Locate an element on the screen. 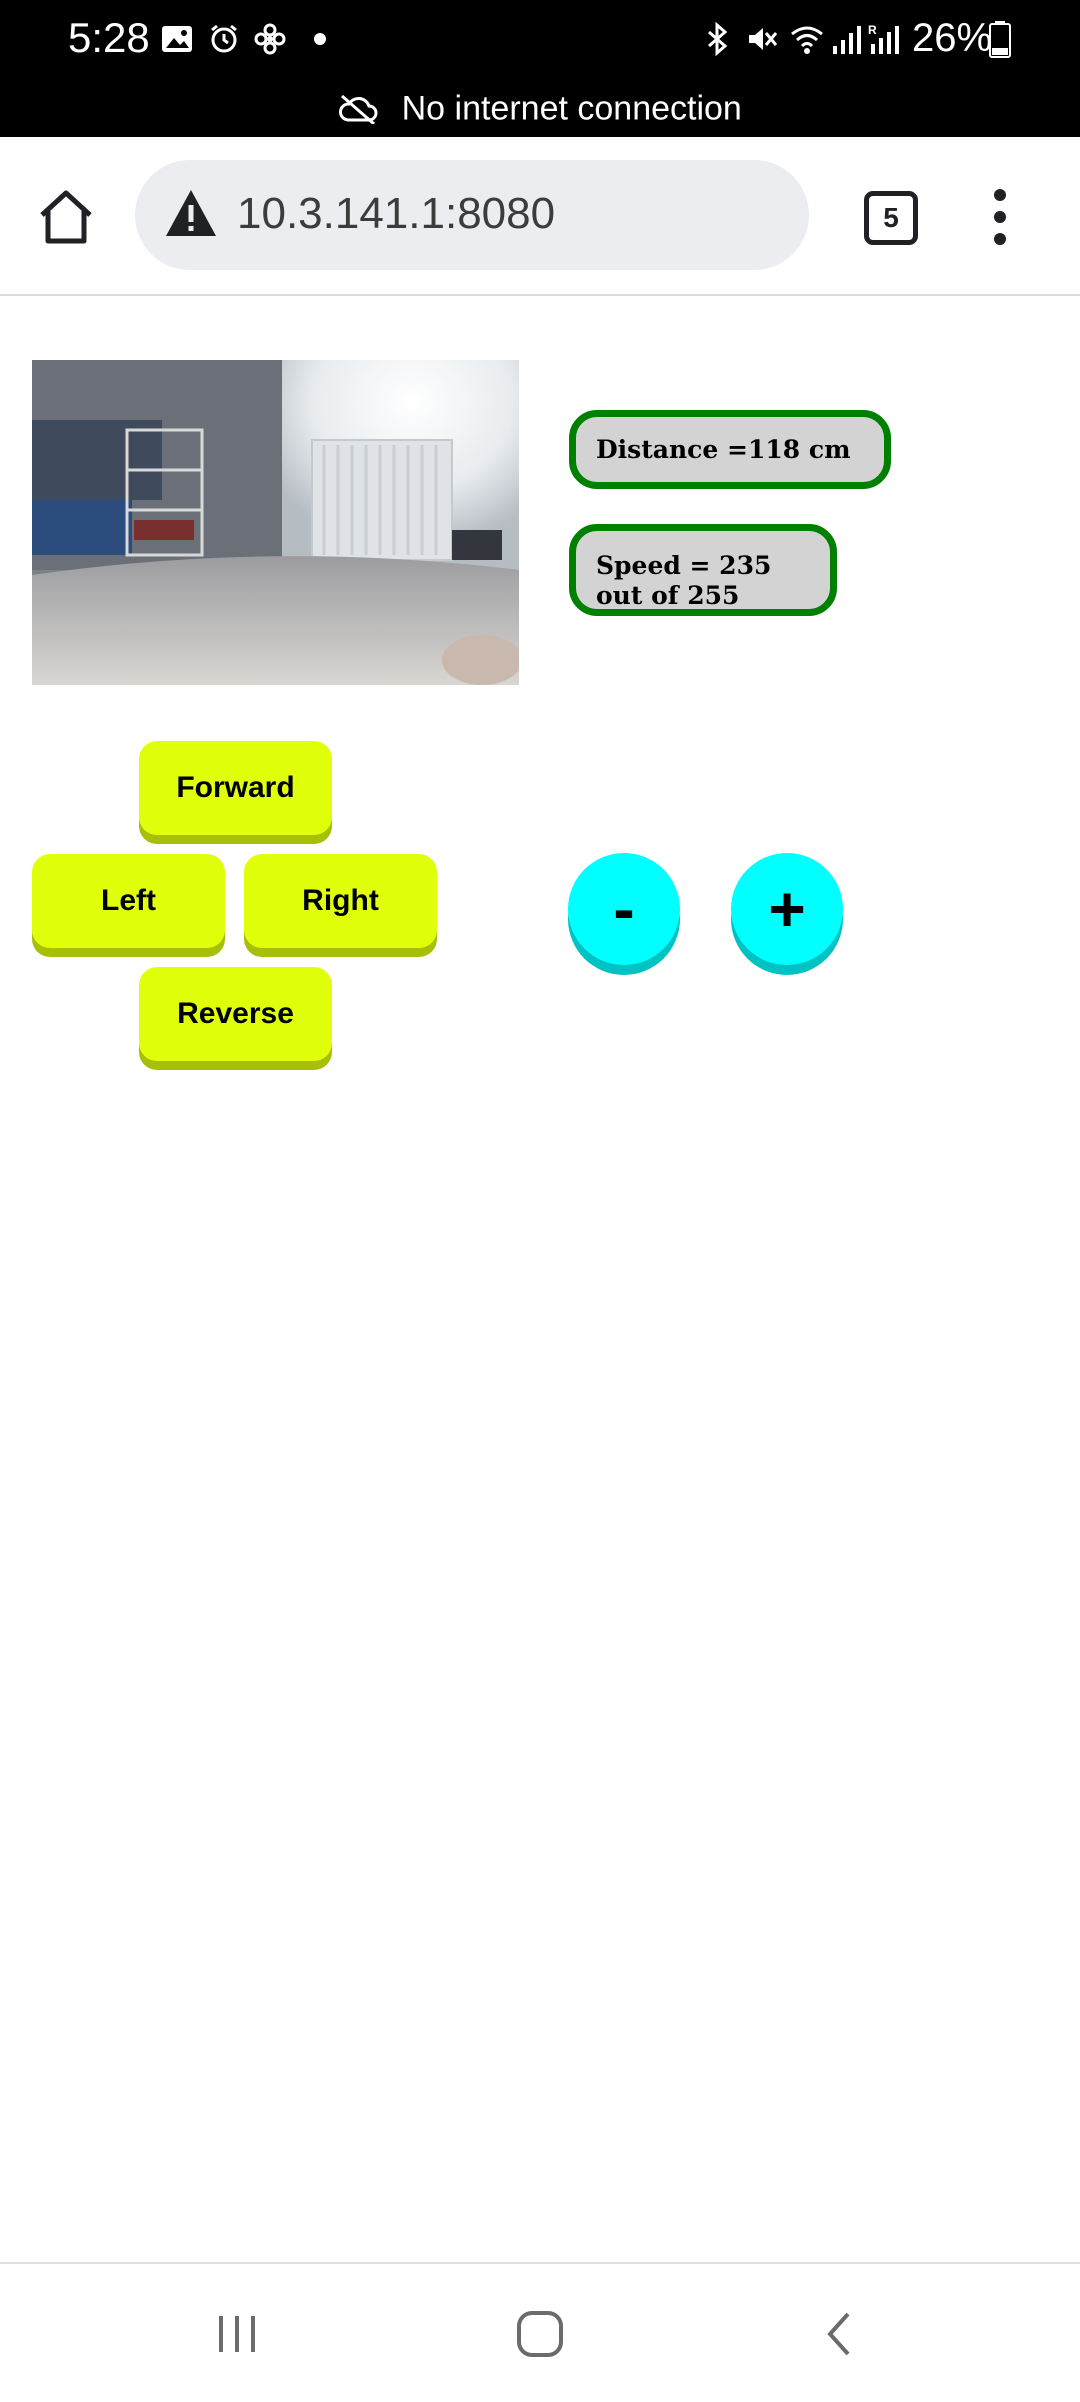  network-status: No internet connection is located at coordinates (540, 108).